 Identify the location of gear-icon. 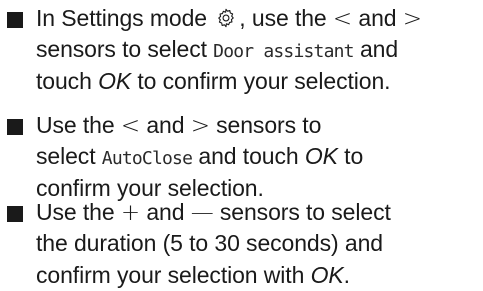
(226, 18).